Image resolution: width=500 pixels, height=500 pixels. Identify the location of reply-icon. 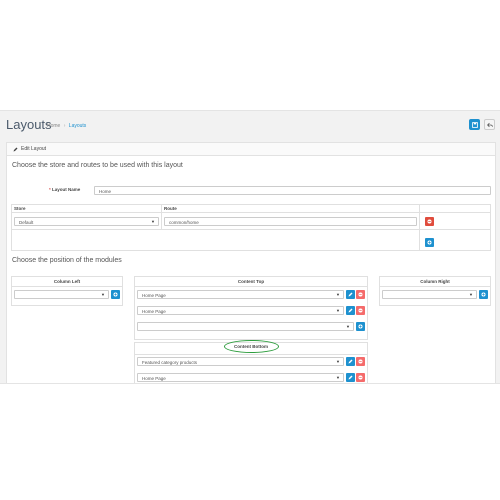
(489, 124).